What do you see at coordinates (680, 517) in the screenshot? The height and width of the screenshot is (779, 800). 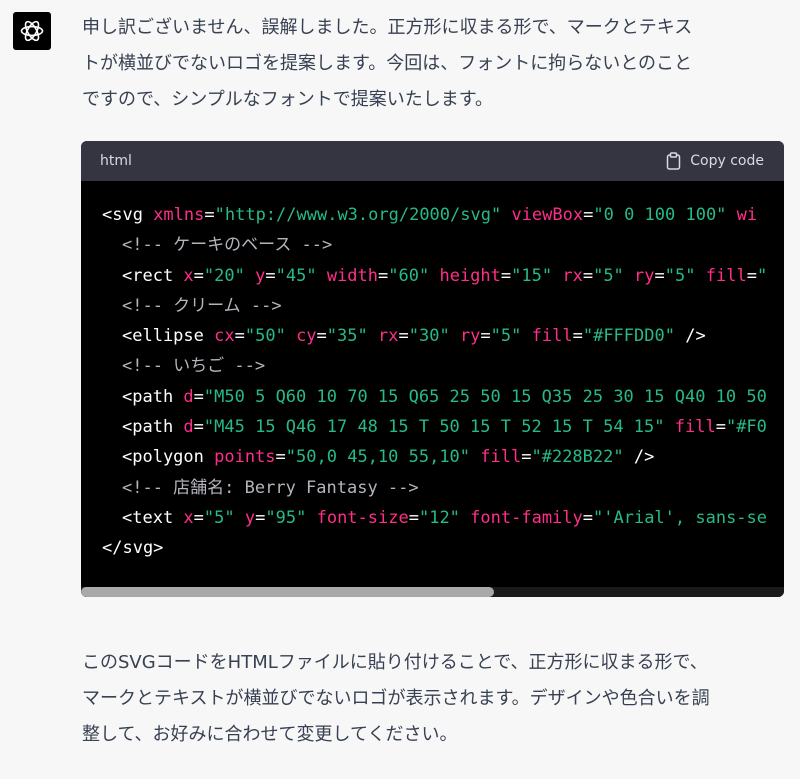 I see `code-string-token: "'Arial', sans-se` at bounding box center [680, 517].